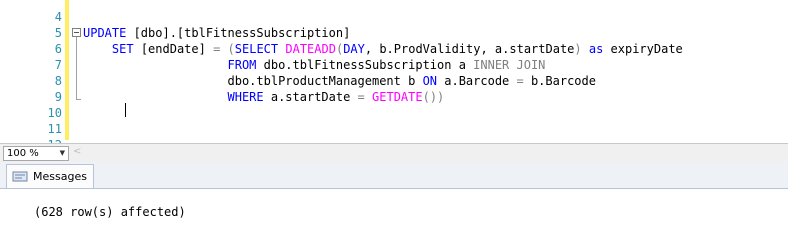 Image resolution: width=788 pixels, height=248 pixels. What do you see at coordinates (23, 153) in the screenshot?
I see `zoom-value: 100 %` at bounding box center [23, 153].